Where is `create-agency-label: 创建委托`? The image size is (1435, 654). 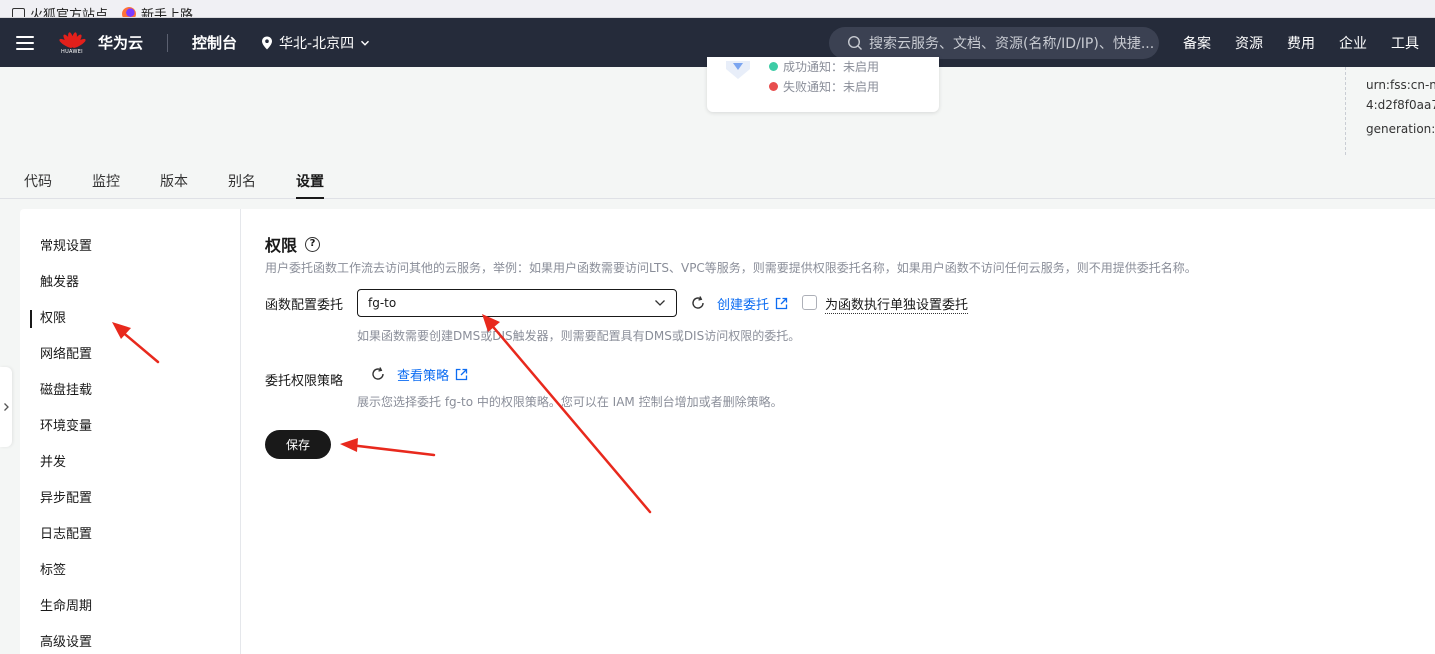
create-agency-label: 创建委托 is located at coordinates (743, 305).